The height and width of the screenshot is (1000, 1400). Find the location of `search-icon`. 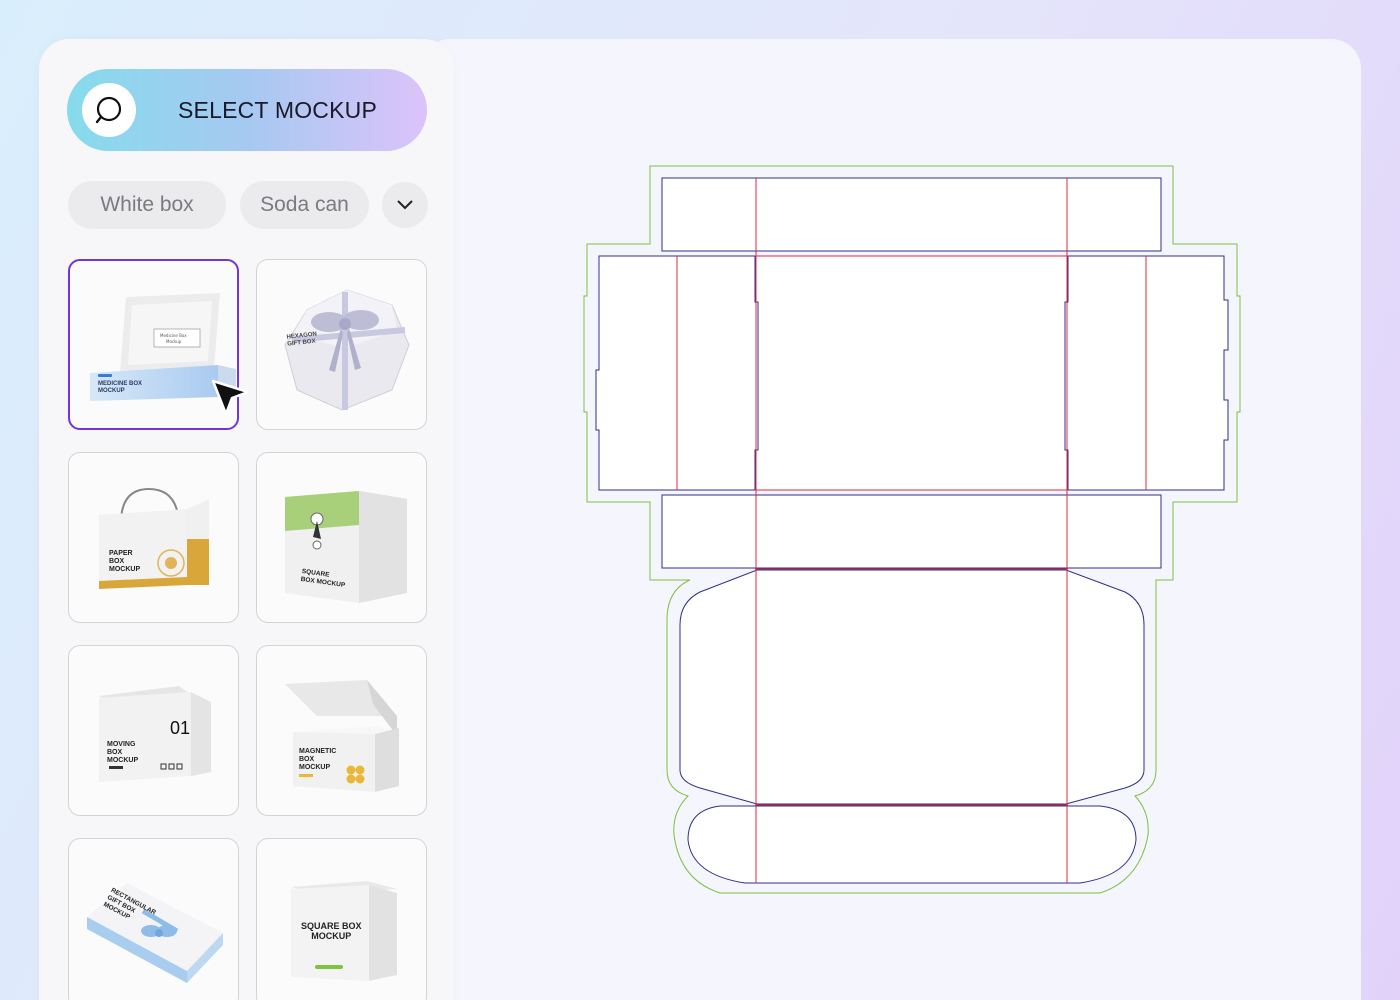

search-icon is located at coordinates (109, 110).